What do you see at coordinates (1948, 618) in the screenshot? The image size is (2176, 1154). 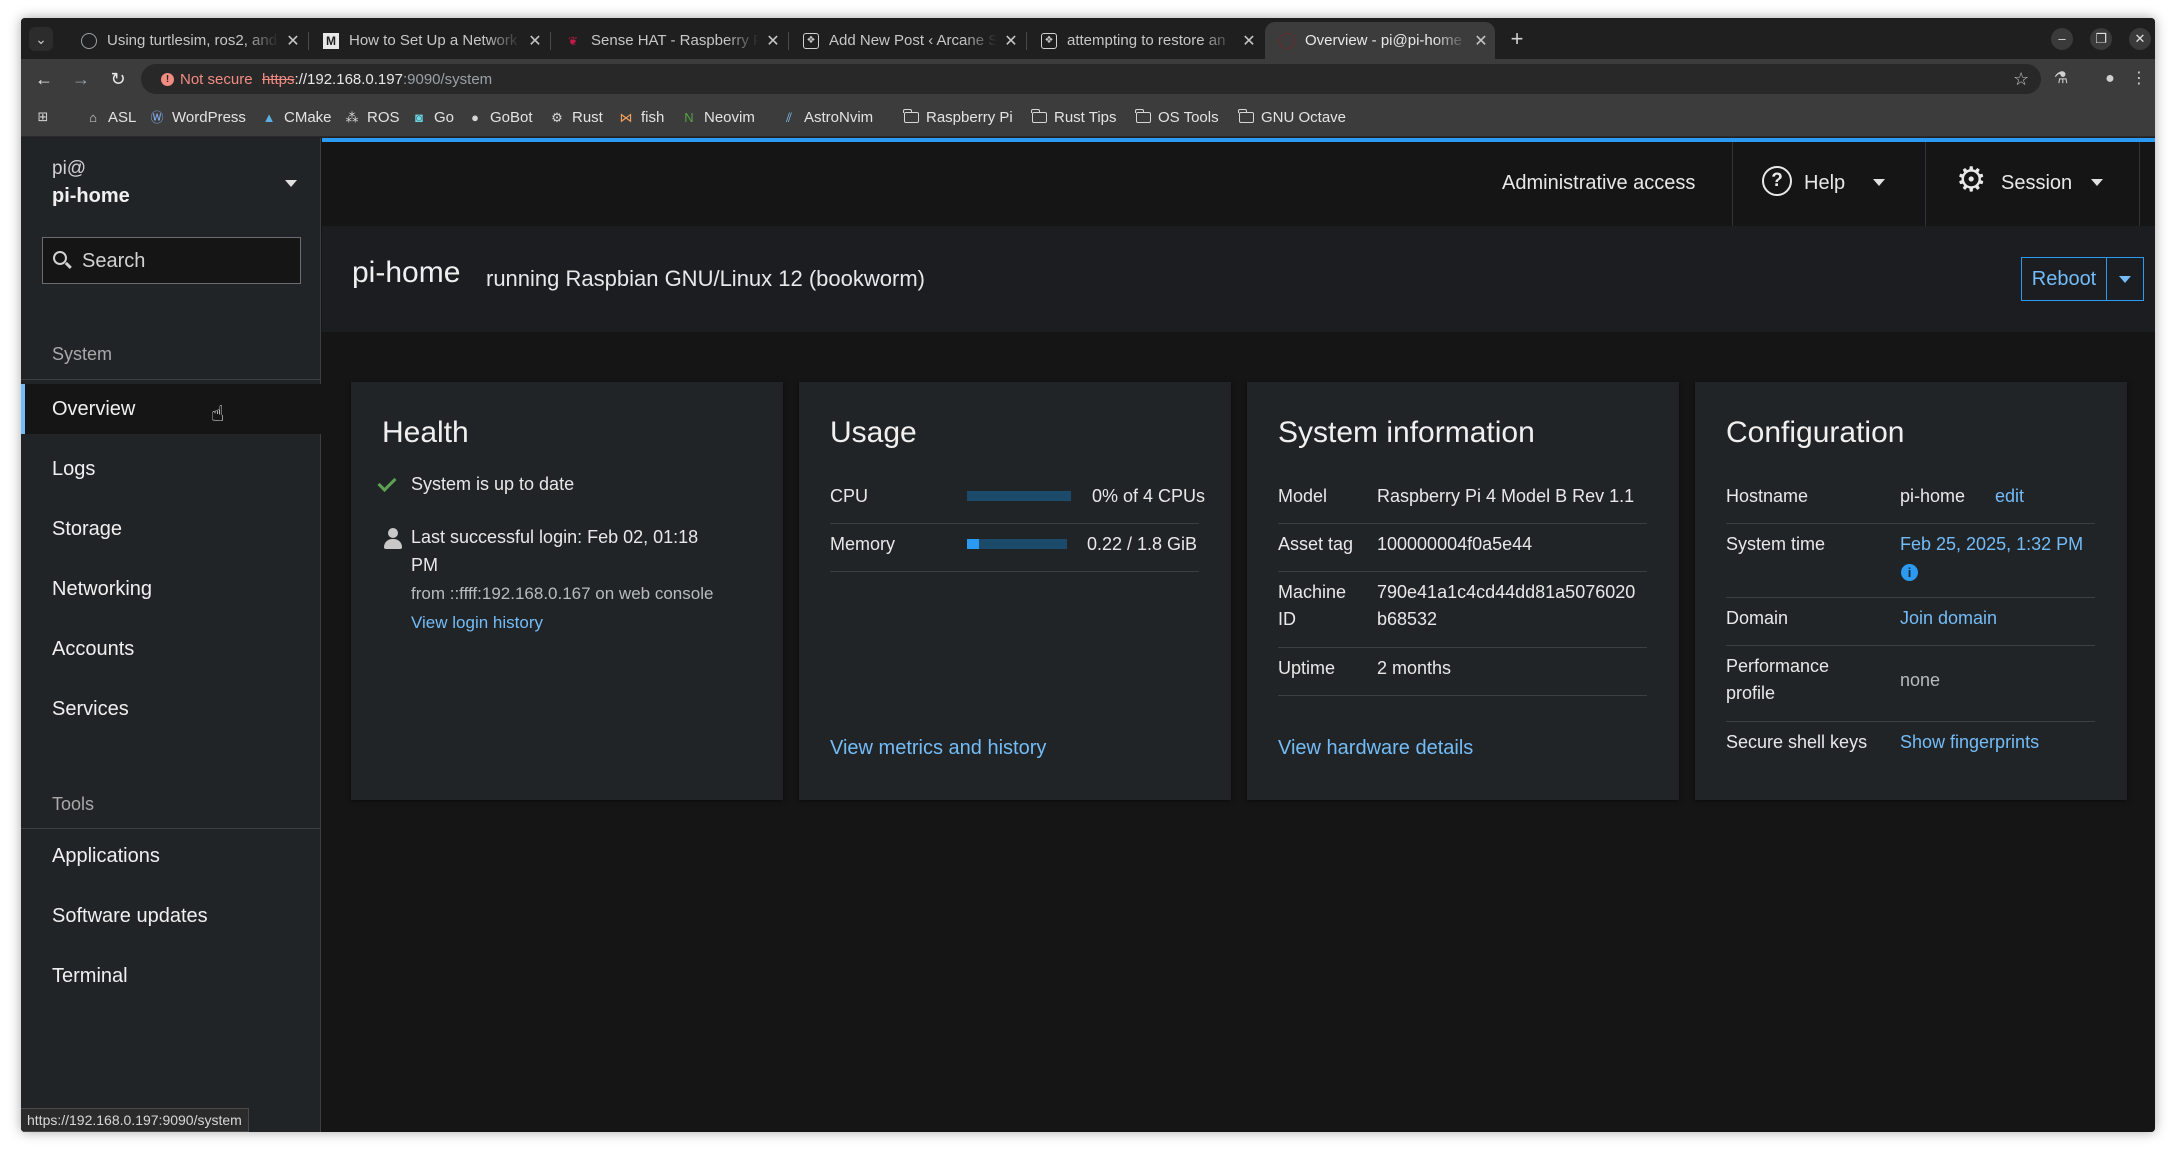 I see `join-domain-link: Join domain` at bounding box center [1948, 618].